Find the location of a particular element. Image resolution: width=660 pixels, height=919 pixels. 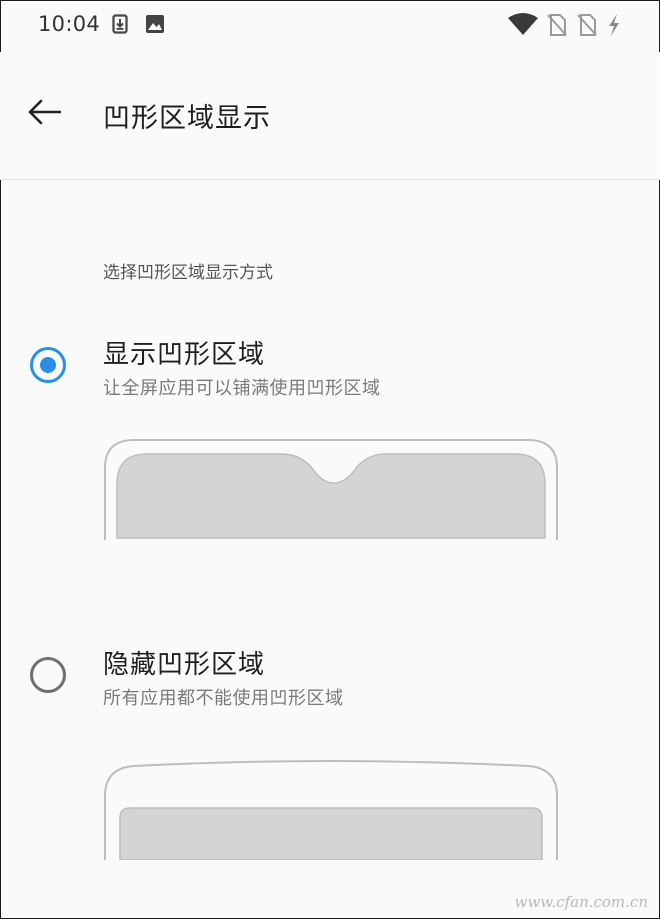

radio-button-checked is located at coordinates (48, 365).